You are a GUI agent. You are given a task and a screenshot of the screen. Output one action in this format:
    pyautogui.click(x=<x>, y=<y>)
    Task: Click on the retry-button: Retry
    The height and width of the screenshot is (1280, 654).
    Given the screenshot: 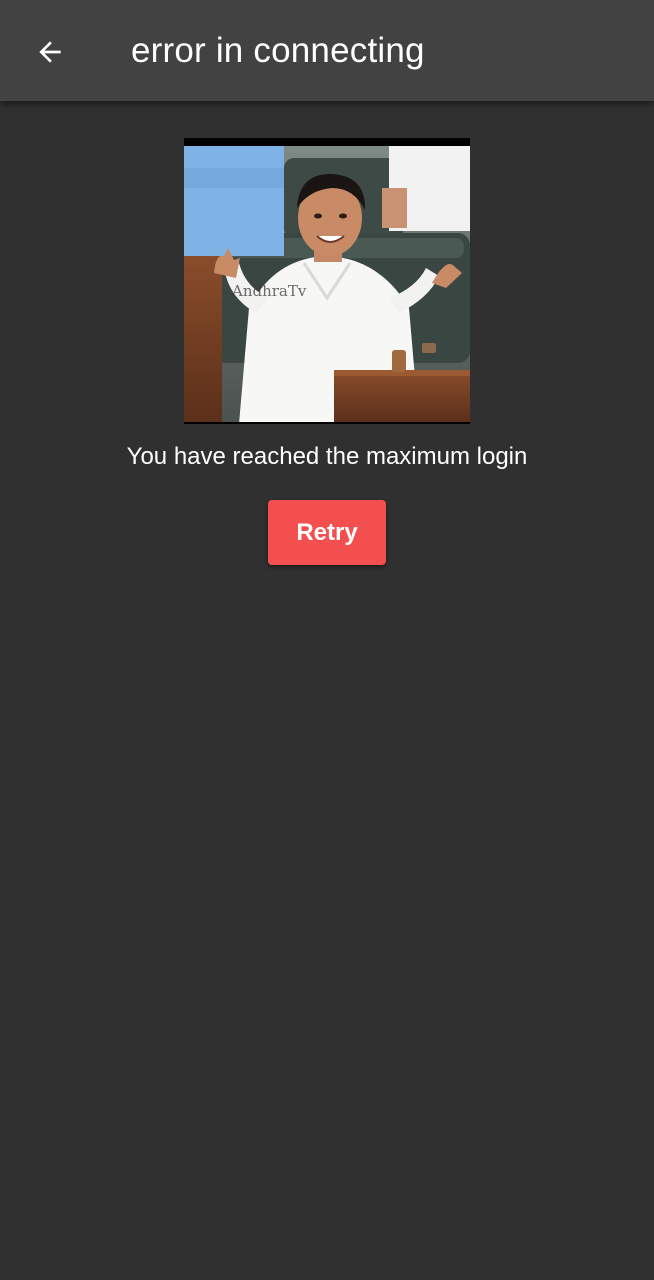 What is the action you would take?
    pyautogui.click(x=327, y=532)
    